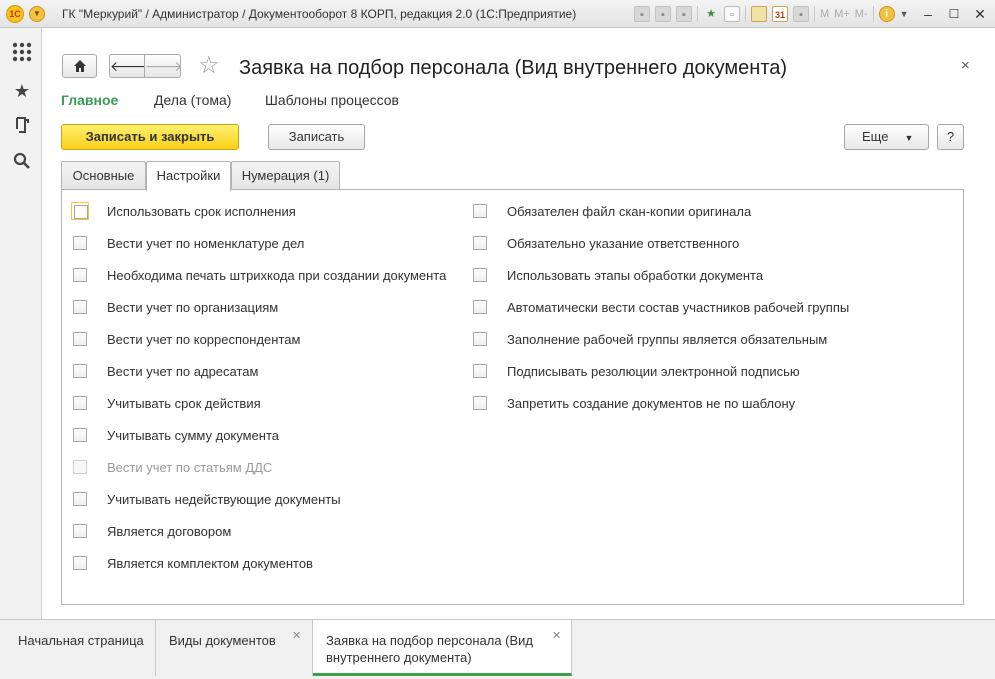 This screenshot has width=995, height=679. I want to click on save-and-close-button: Записать и закрыть, so click(150, 137).